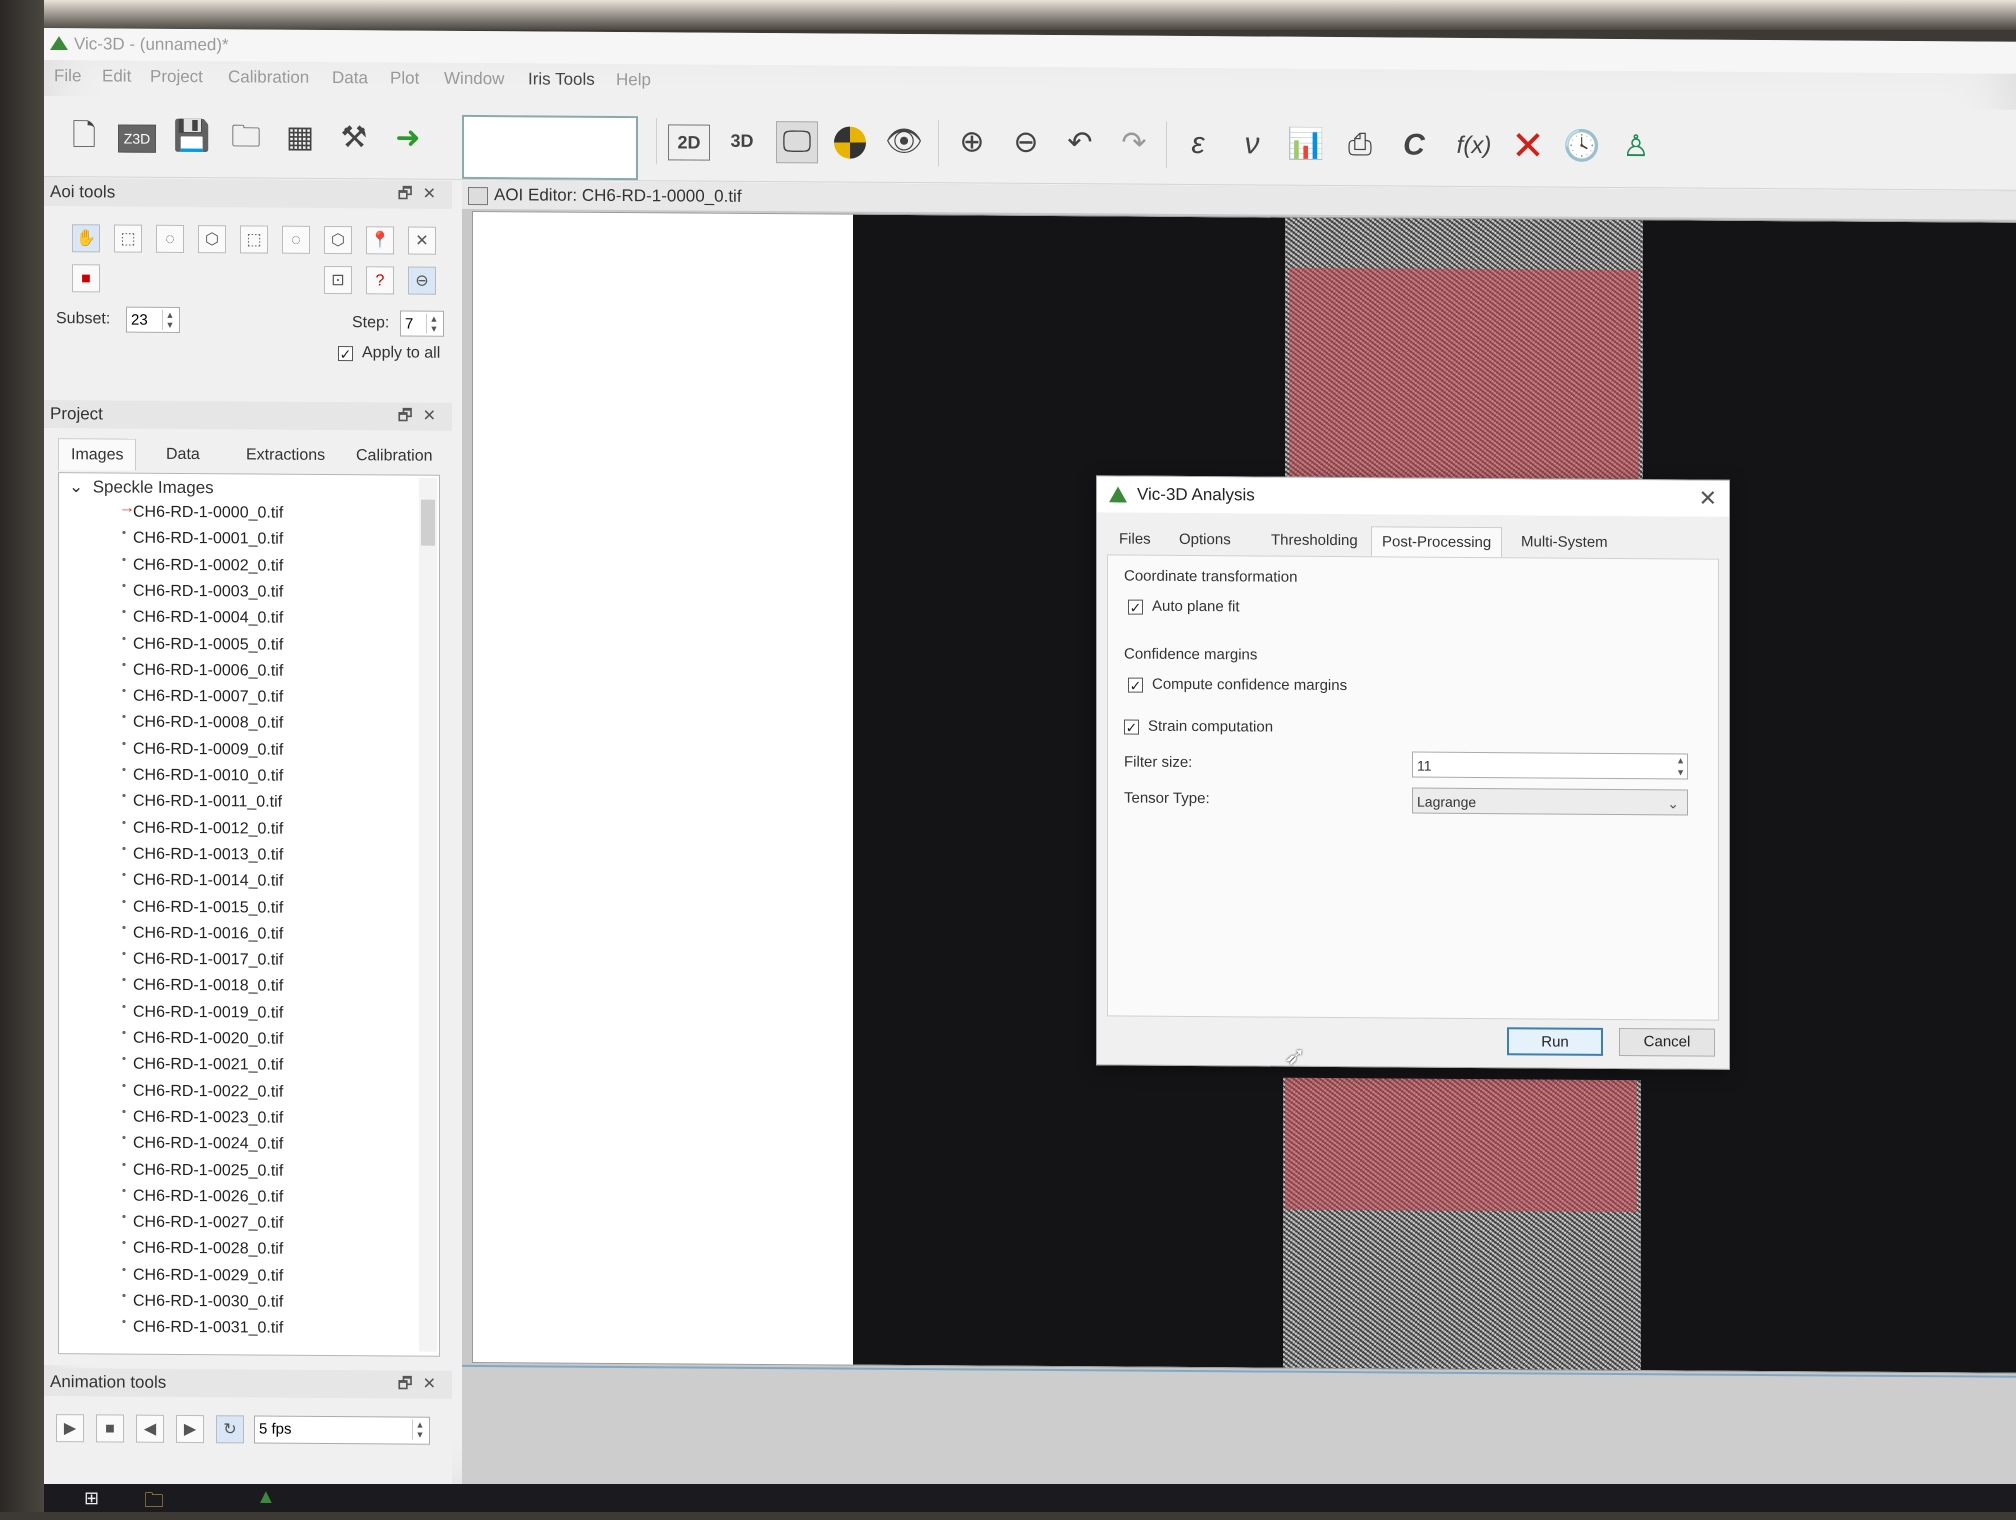 Image resolution: width=2016 pixels, height=1520 pixels. Describe the element at coordinates (408, 138) in the screenshot. I see `export-arrow-icon: ➜` at that location.